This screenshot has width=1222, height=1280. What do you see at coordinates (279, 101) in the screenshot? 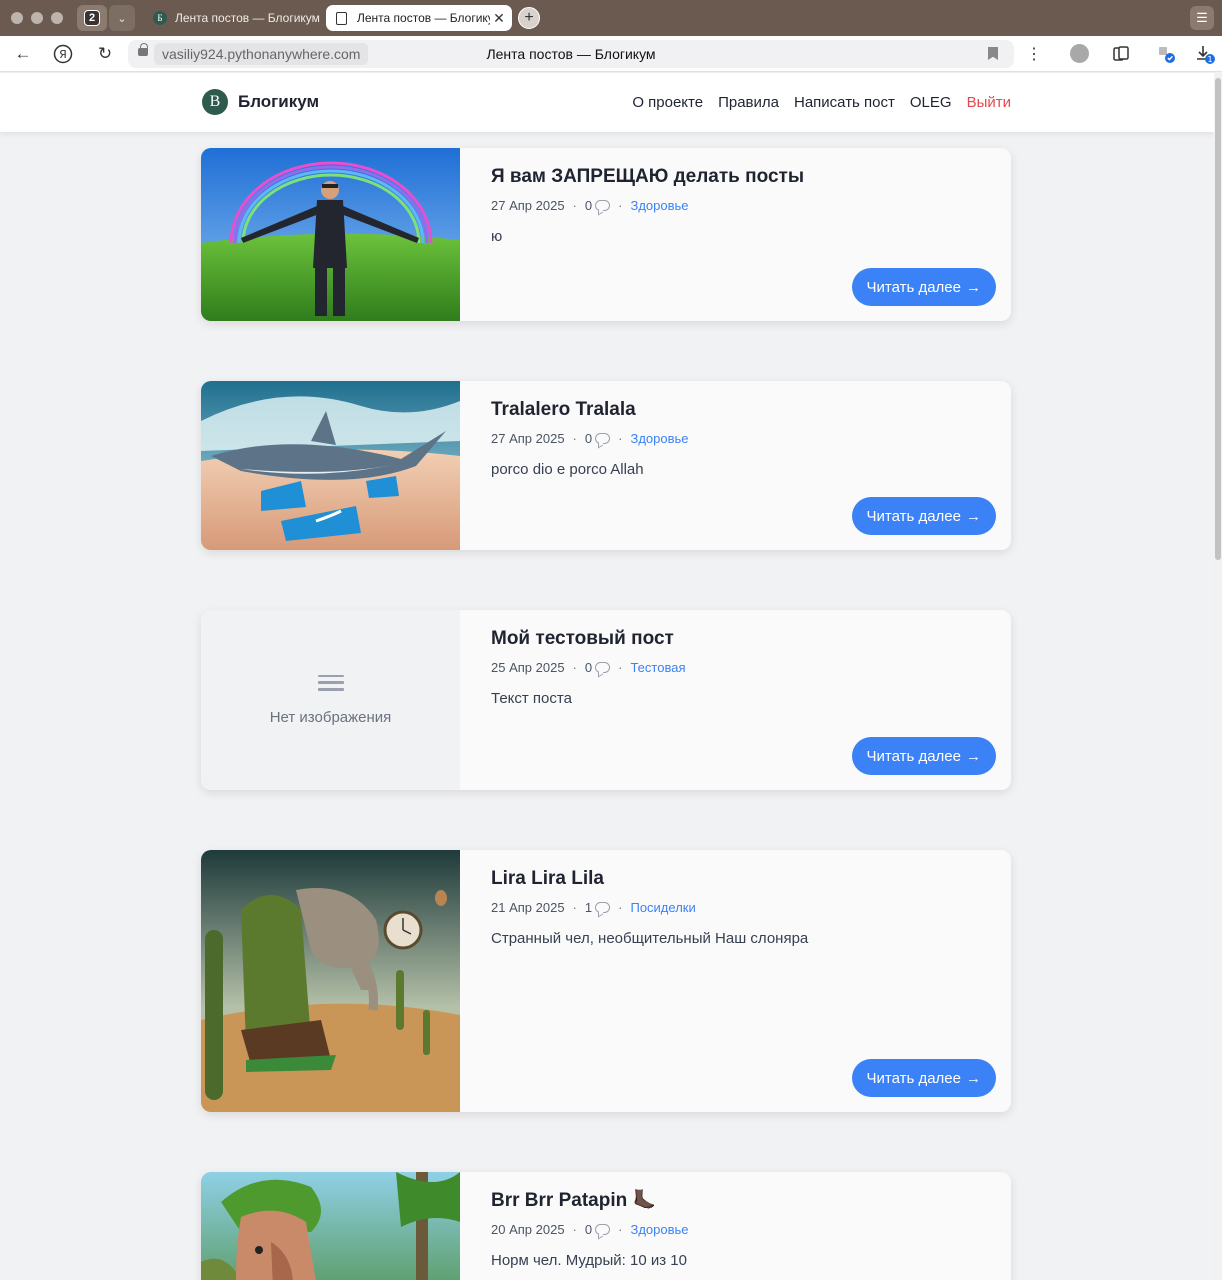
I see `brand-name: Блогикум` at bounding box center [279, 101].